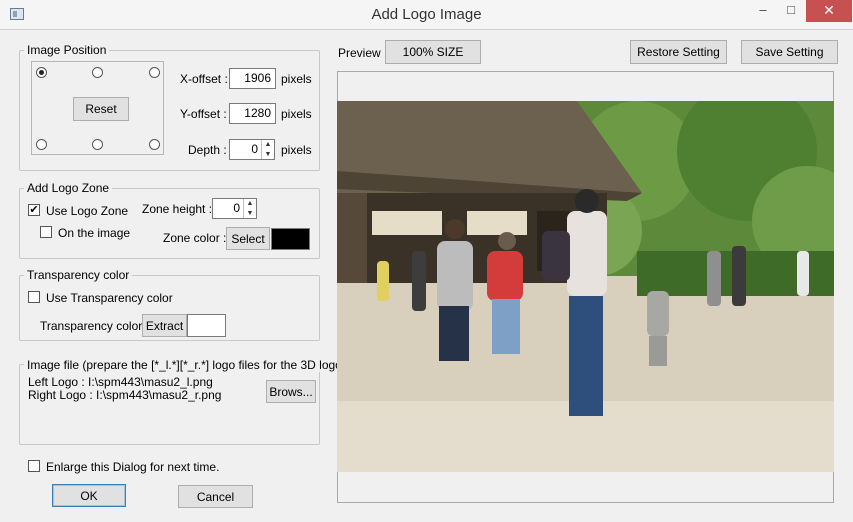 Image resolution: width=853 pixels, height=522 pixels. I want to click on zone-height-value: 0, so click(236, 208).